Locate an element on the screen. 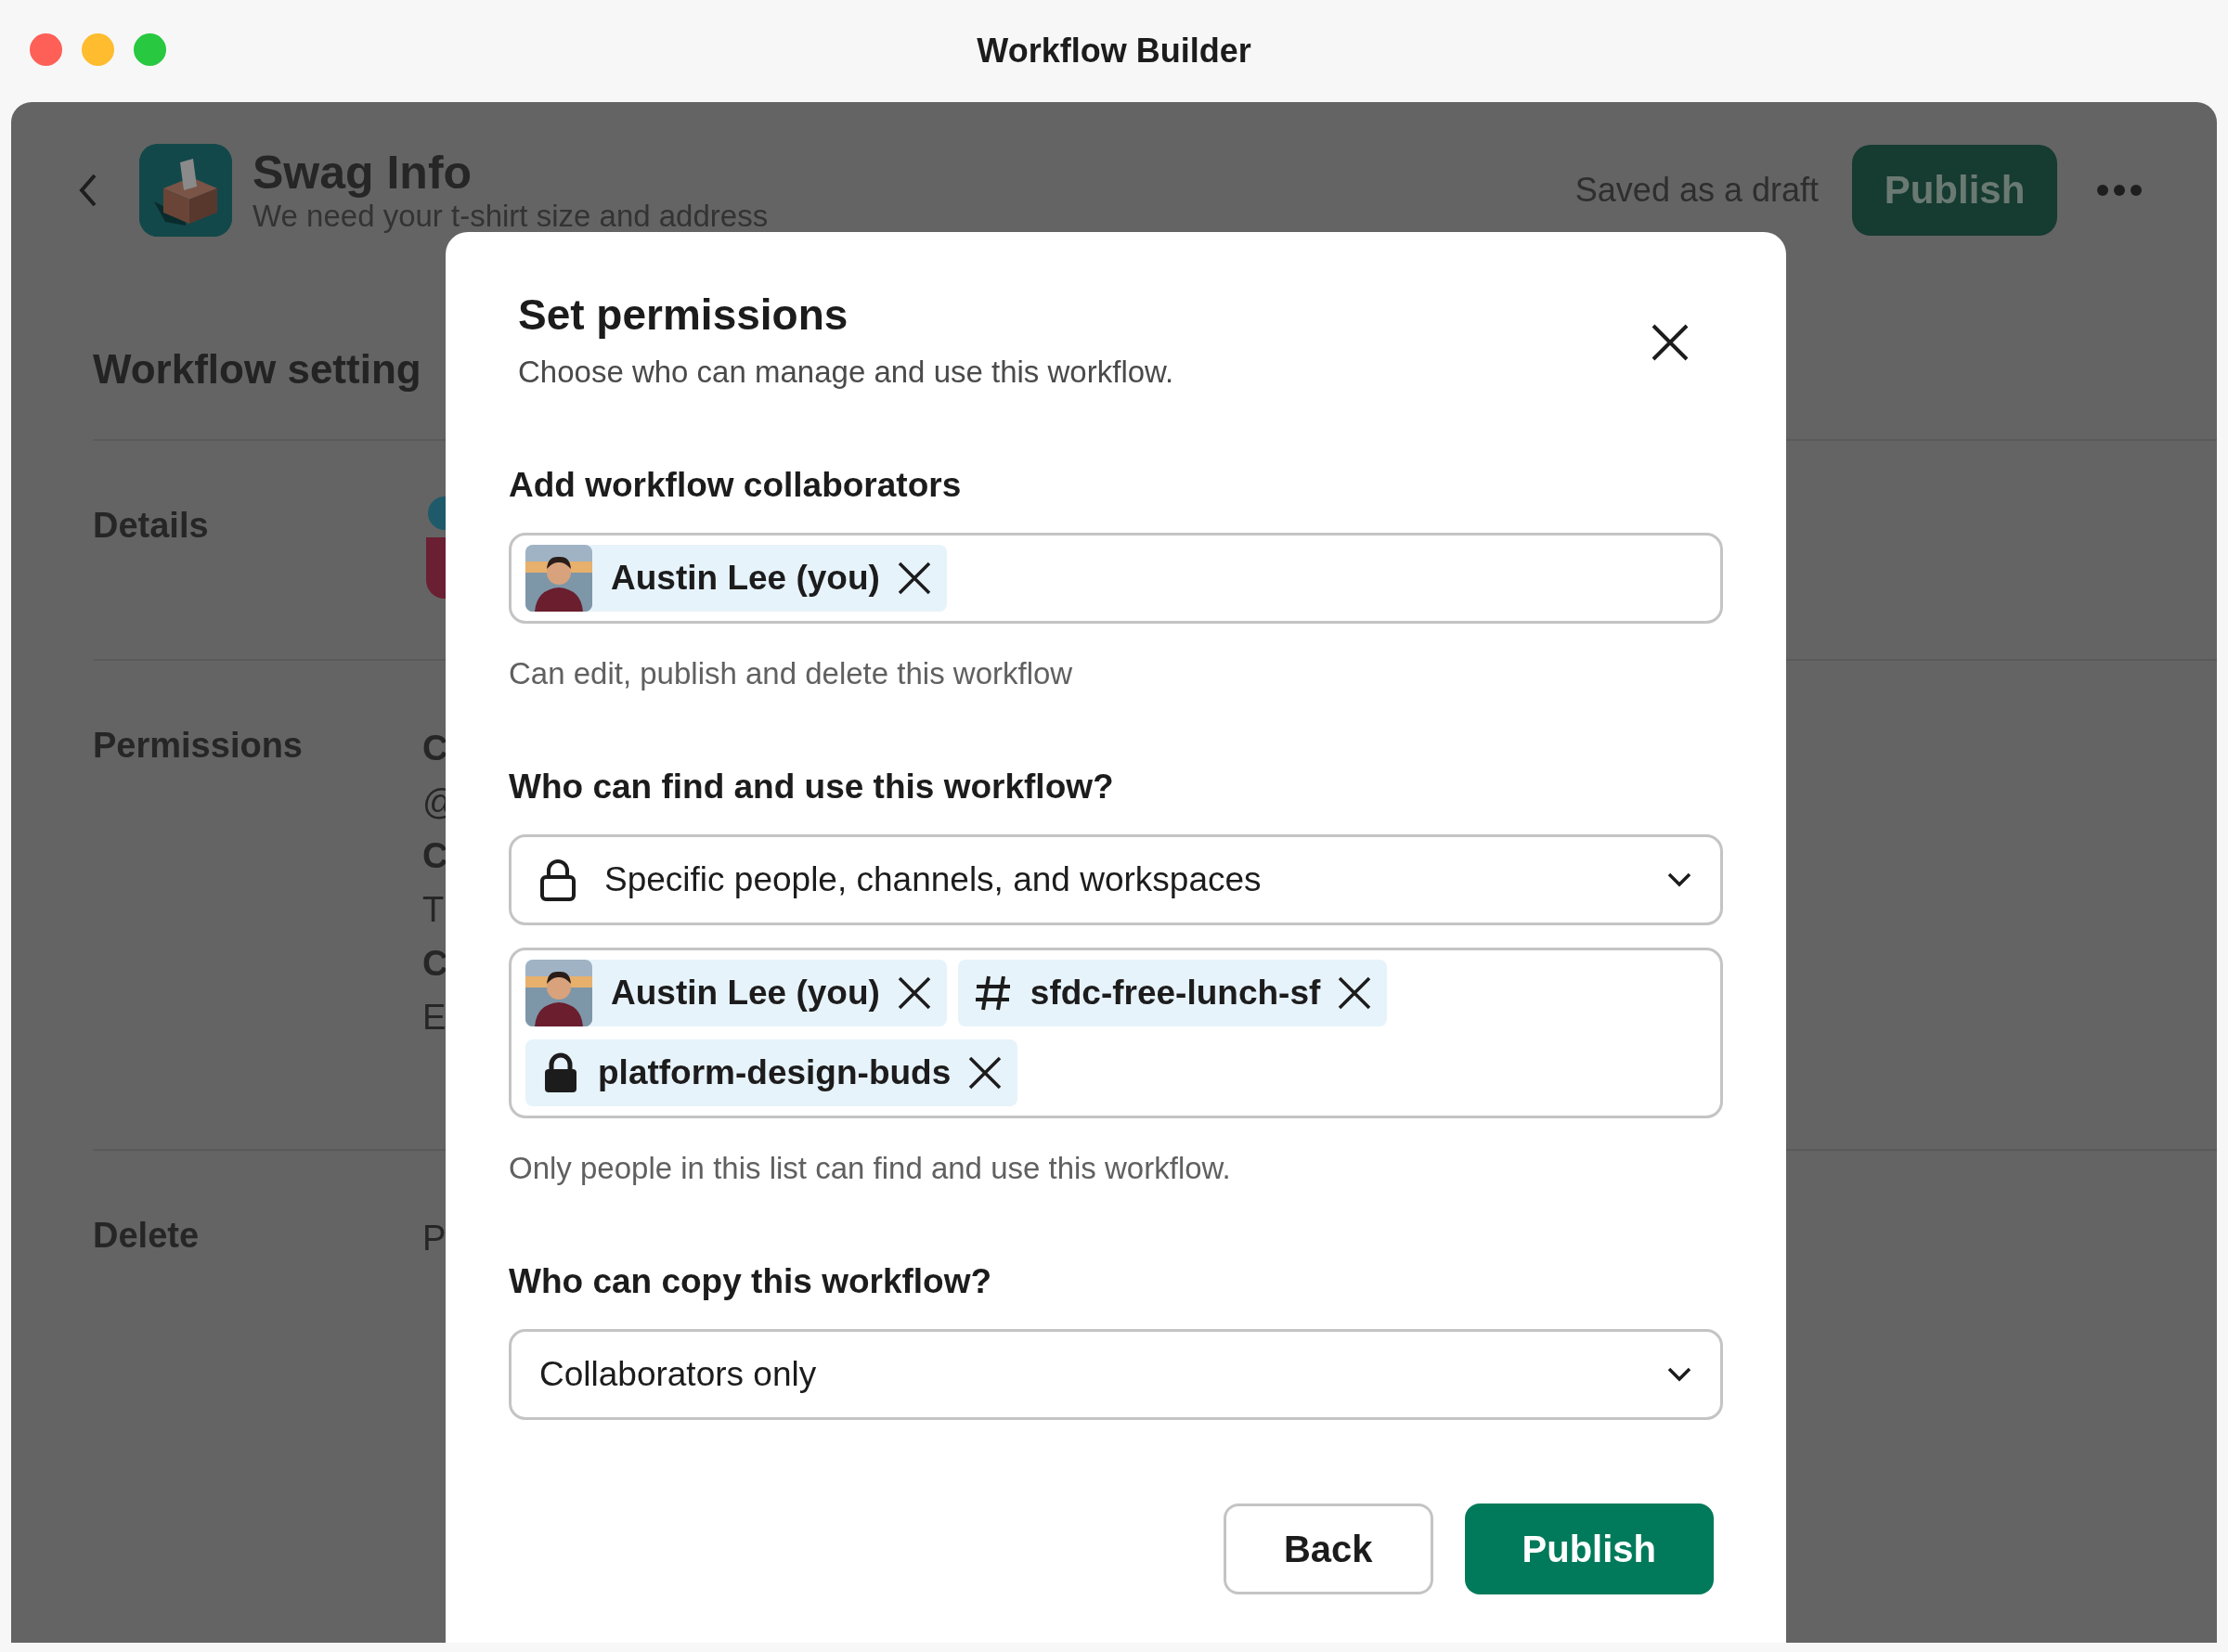 The image size is (2228, 1652). chip-label: platform-design-buds is located at coordinates (775, 1072).